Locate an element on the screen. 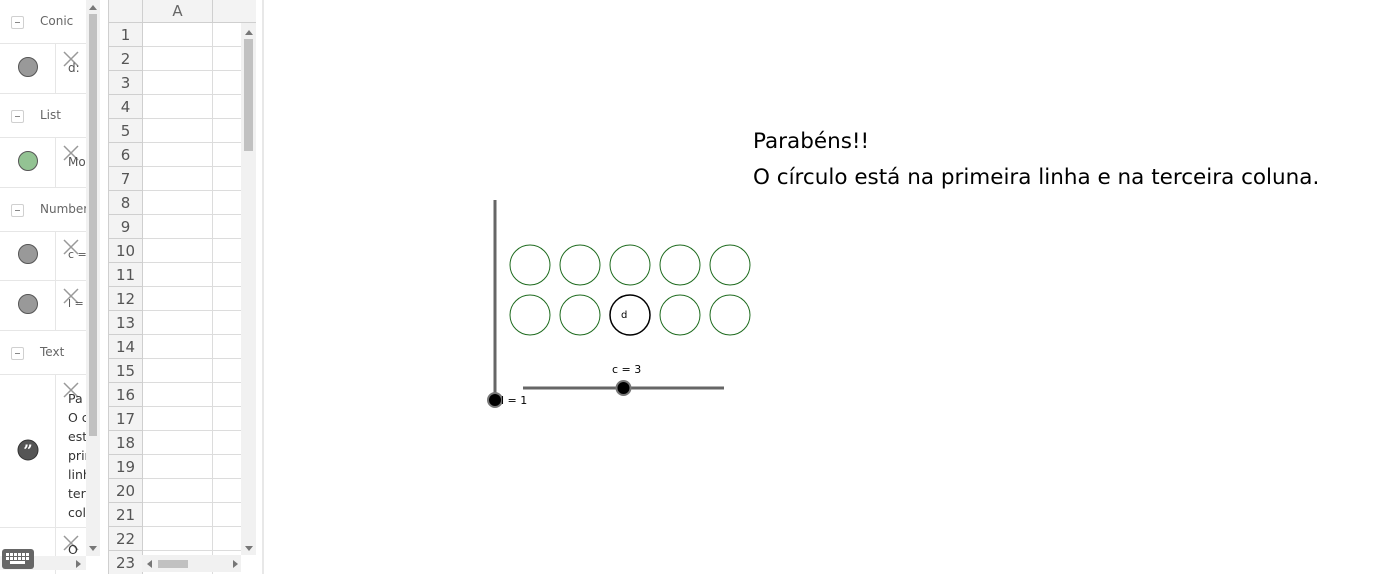  circle-label: d is located at coordinates (624, 315).